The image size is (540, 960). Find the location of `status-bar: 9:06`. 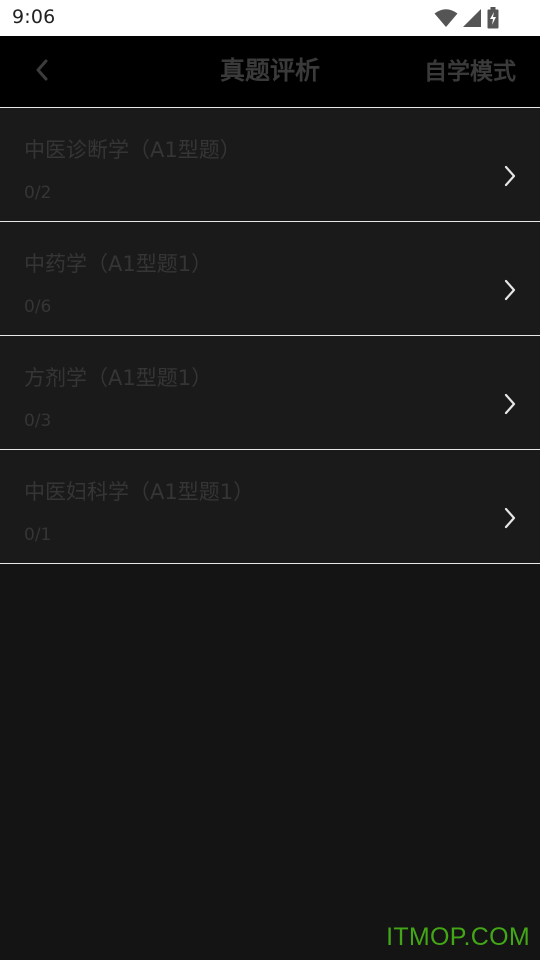

status-bar: 9:06 is located at coordinates (270, 18).